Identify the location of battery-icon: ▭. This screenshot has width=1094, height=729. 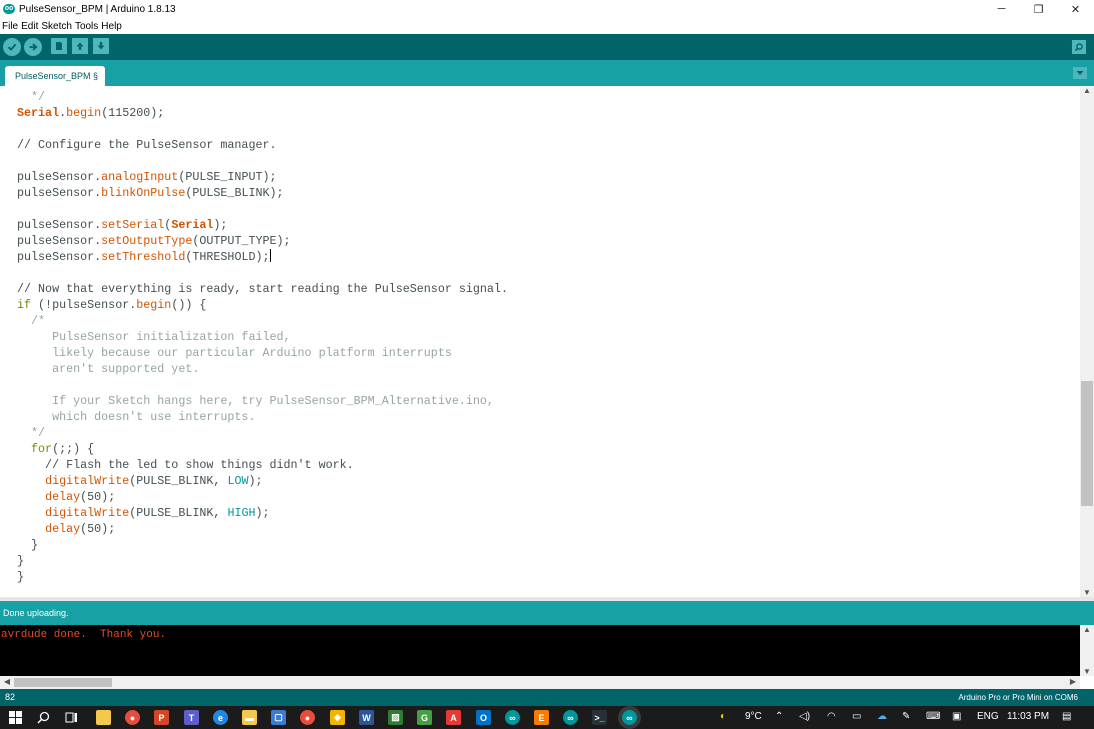
(856, 716).